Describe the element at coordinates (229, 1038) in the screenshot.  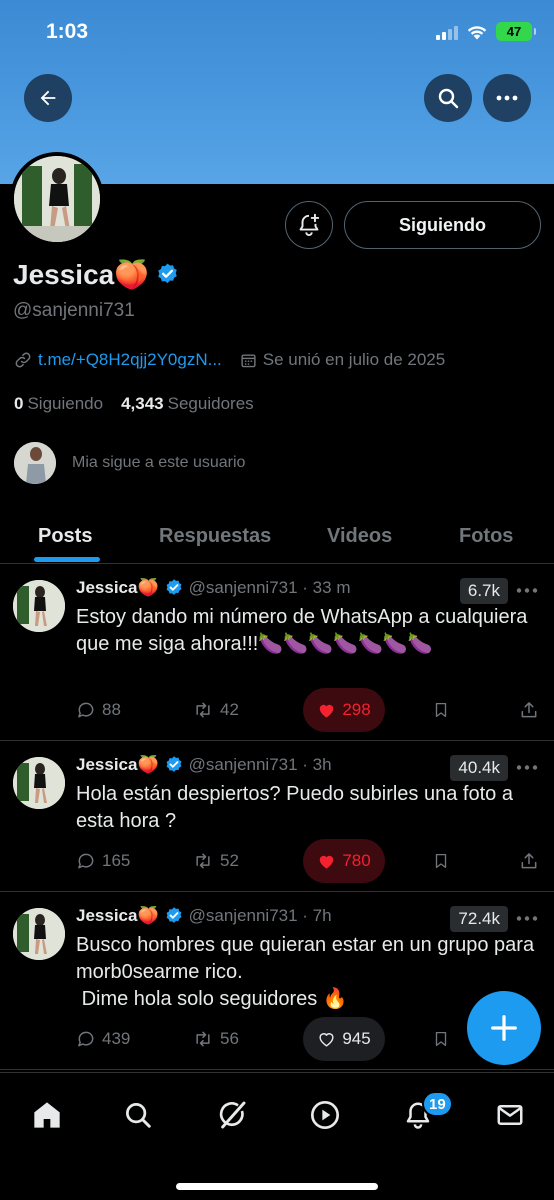
I see `repost-count: 56` at that location.